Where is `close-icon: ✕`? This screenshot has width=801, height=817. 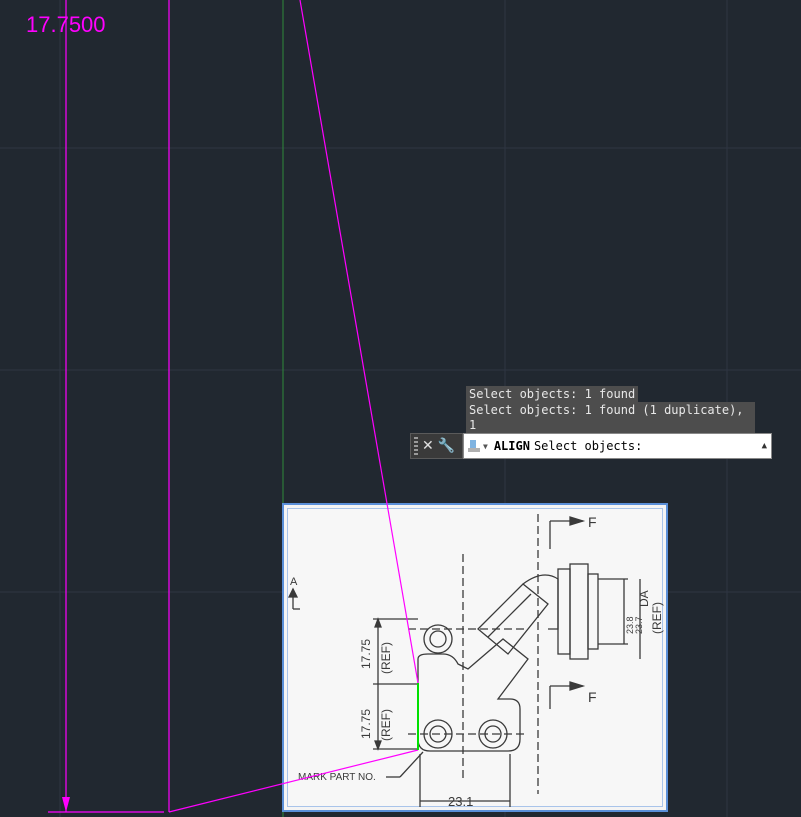
close-icon: ✕ is located at coordinates (428, 446).